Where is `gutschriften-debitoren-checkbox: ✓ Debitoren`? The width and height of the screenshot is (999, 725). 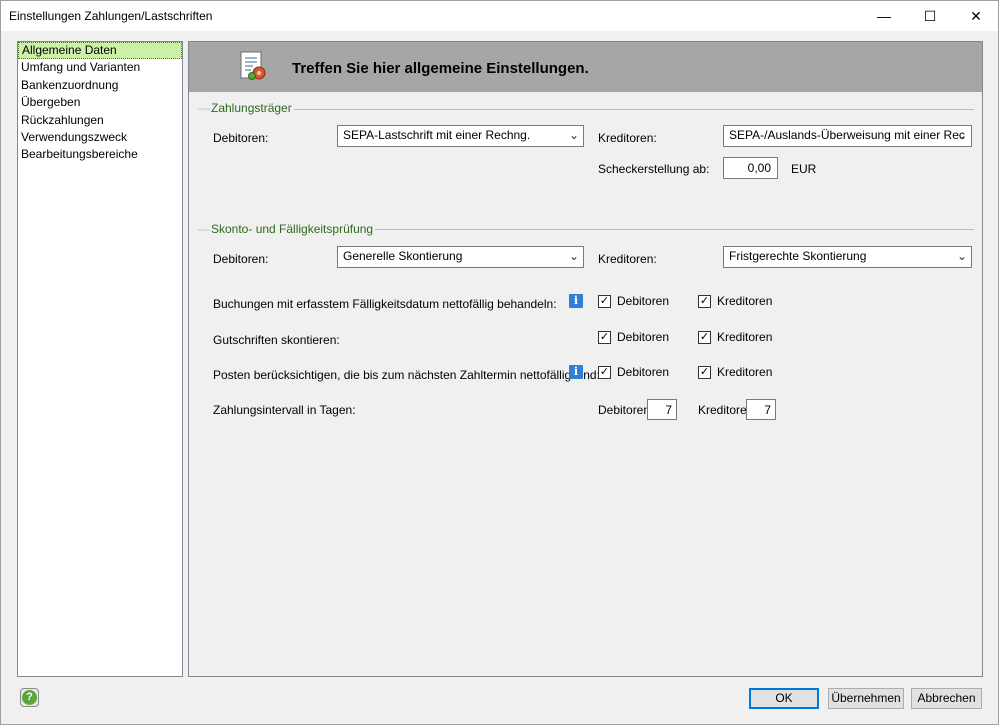 gutschriften-debitoren-checkbox: ✓ Debitoren is located at coordinates (633, 337).